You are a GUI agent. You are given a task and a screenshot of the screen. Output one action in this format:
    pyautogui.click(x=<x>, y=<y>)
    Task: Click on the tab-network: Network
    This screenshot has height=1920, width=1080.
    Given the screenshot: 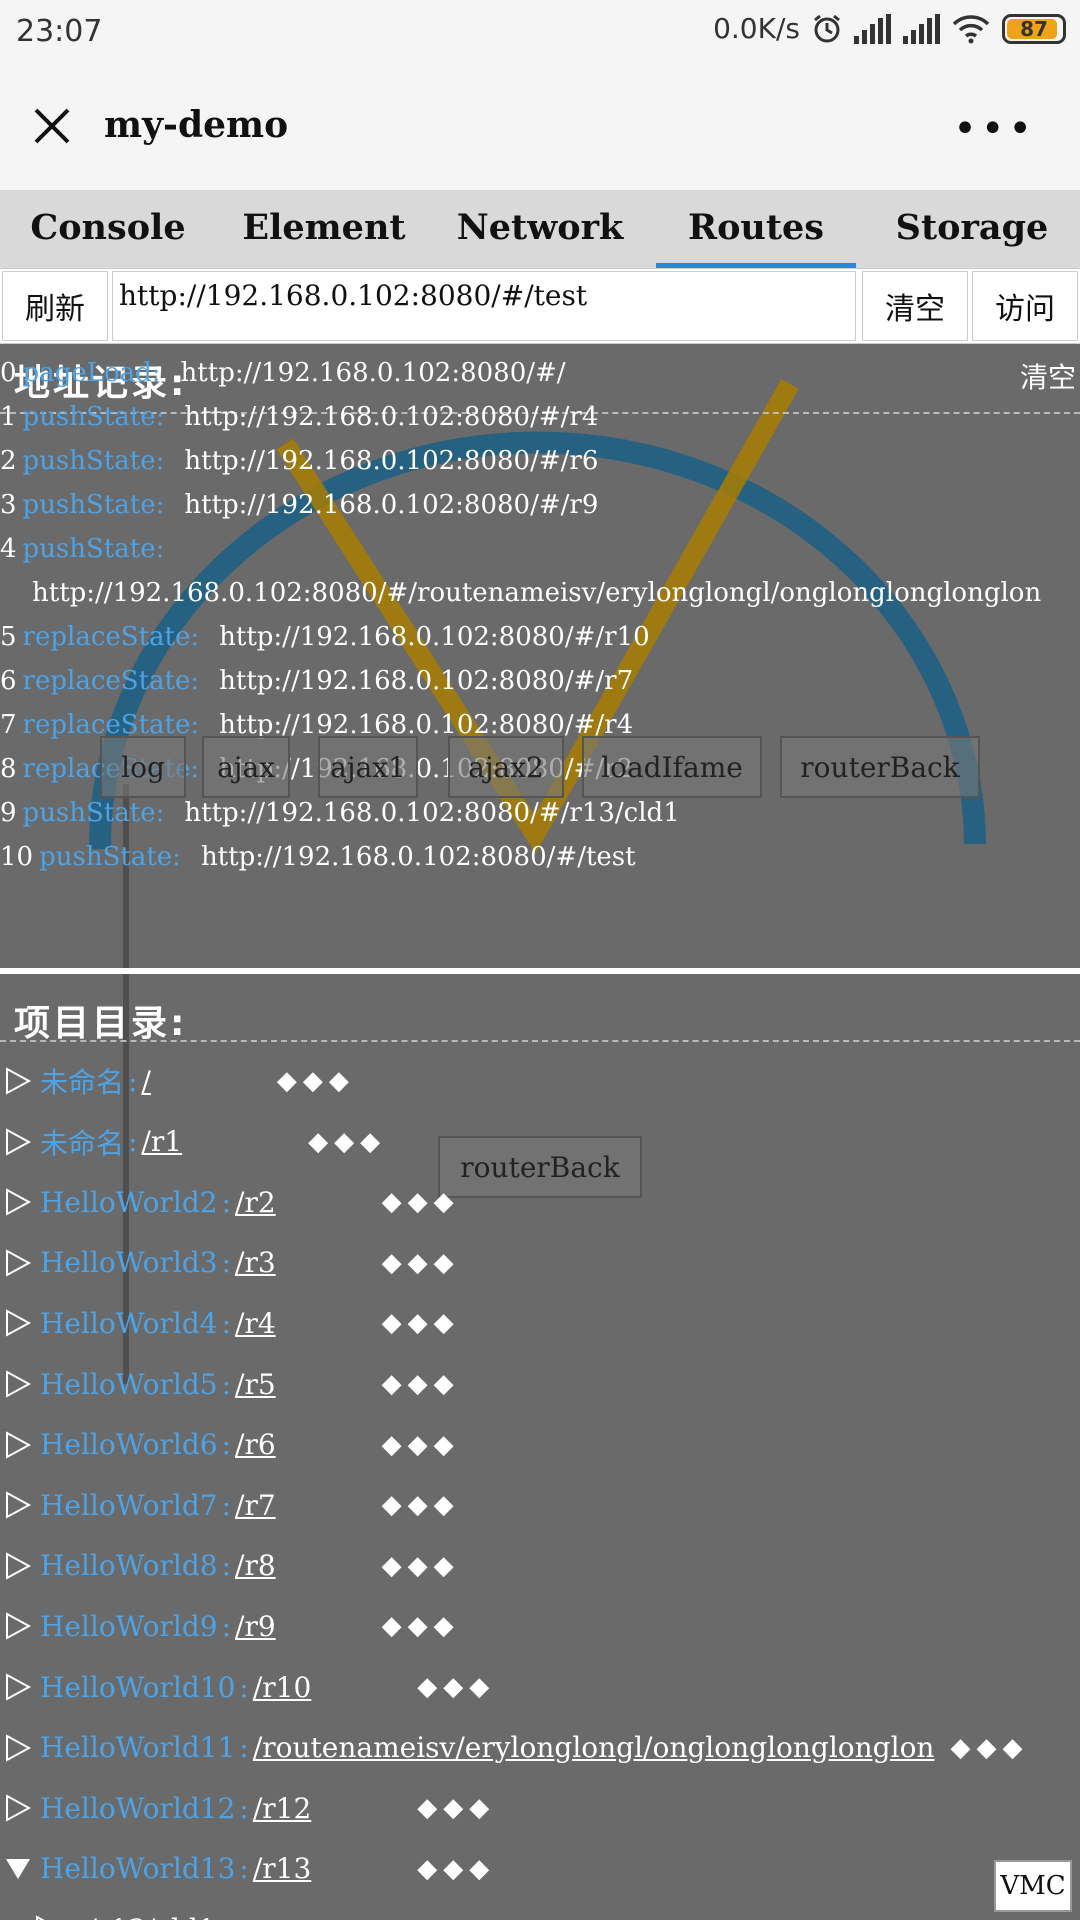 What is the action you would take?
    pyautogui.click(x=540, y=229)
    